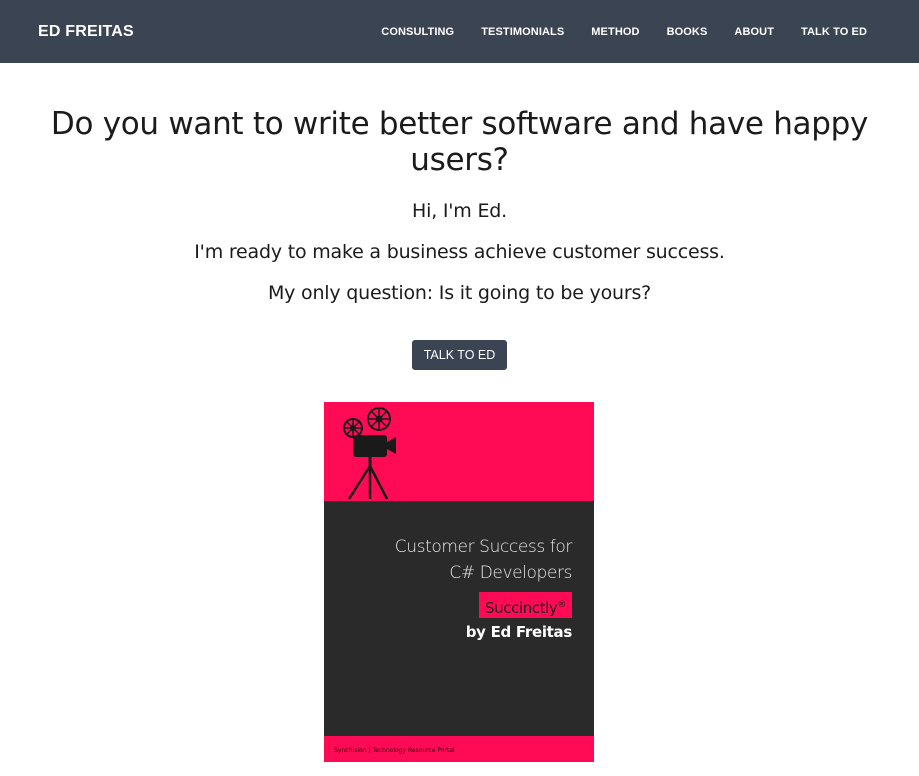 The width and height of the screenshot is (919, 776). Describe the element at coordinates (459, 749) in the screenshot. I see `book-cover-bottom-band: Syncfusion | Technology Resource Portal` at that location.